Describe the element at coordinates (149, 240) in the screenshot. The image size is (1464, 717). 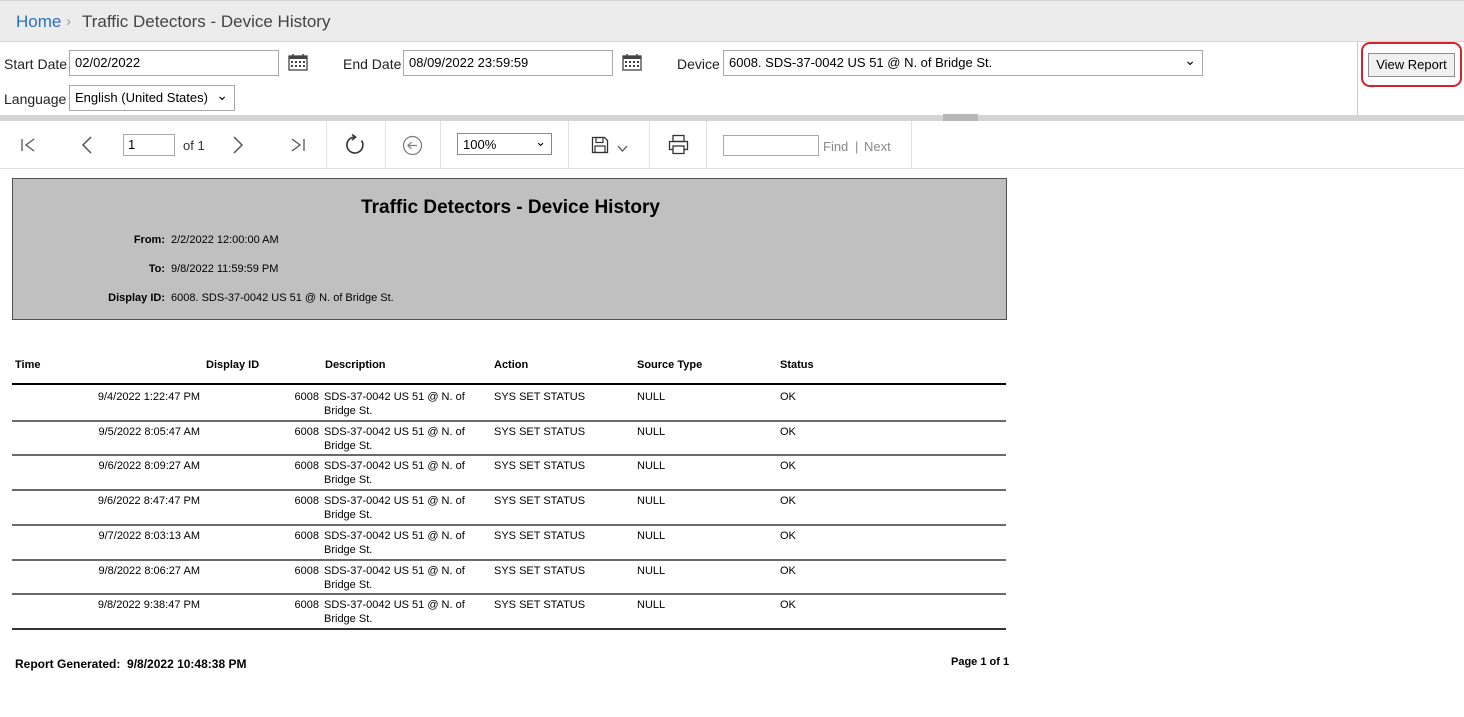
I see `from-label: From:` at that location.